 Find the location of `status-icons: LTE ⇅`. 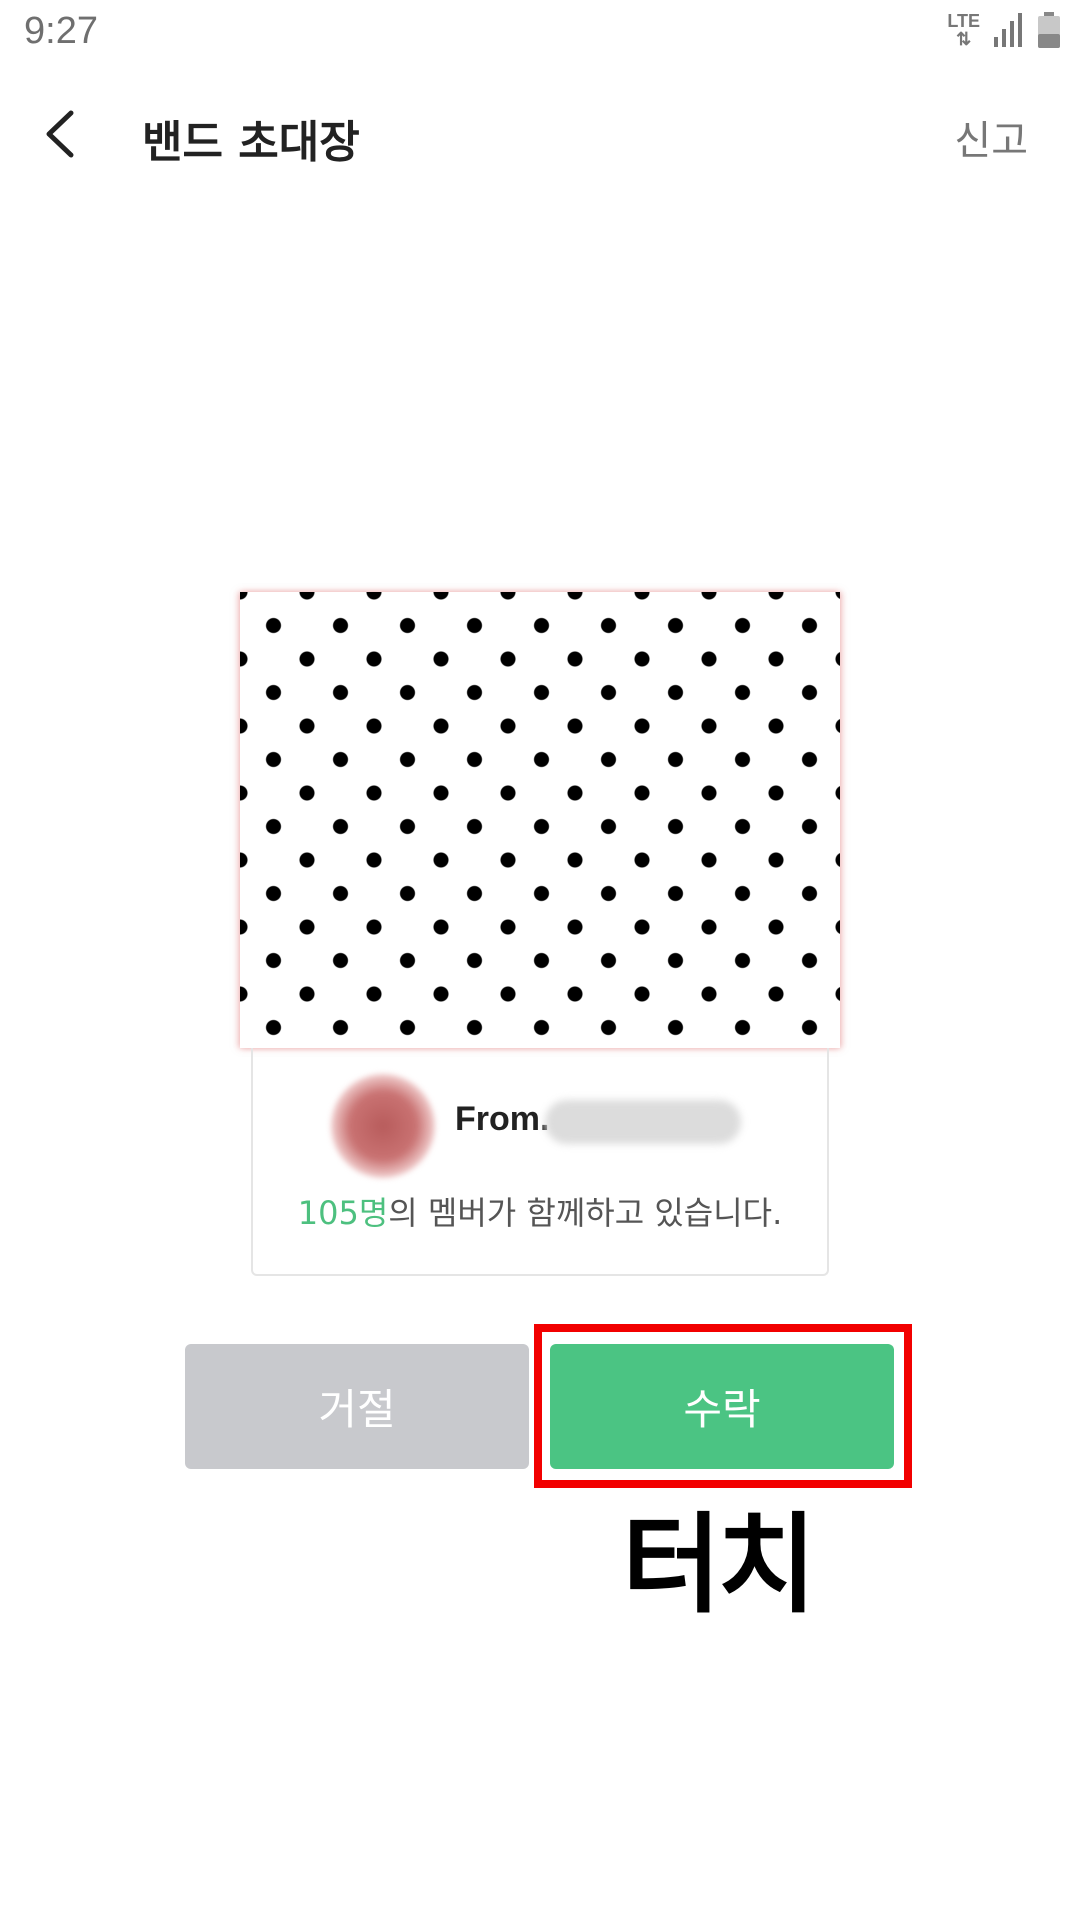

status-icons: LTE ⇅ is located at coordinates (1003, 30).